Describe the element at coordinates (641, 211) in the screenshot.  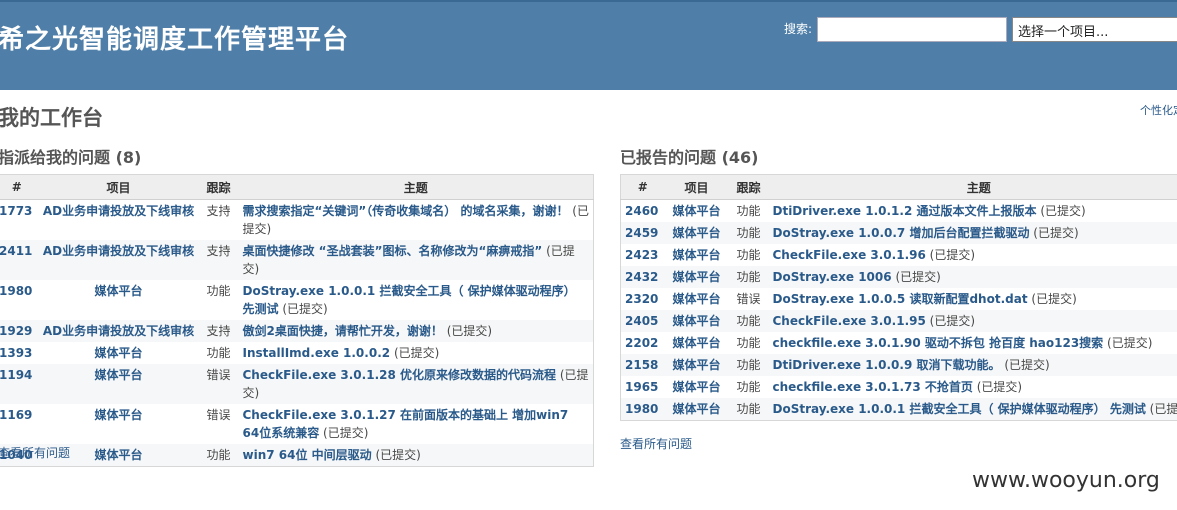
I see `issue-id-link: 2460` at that location.